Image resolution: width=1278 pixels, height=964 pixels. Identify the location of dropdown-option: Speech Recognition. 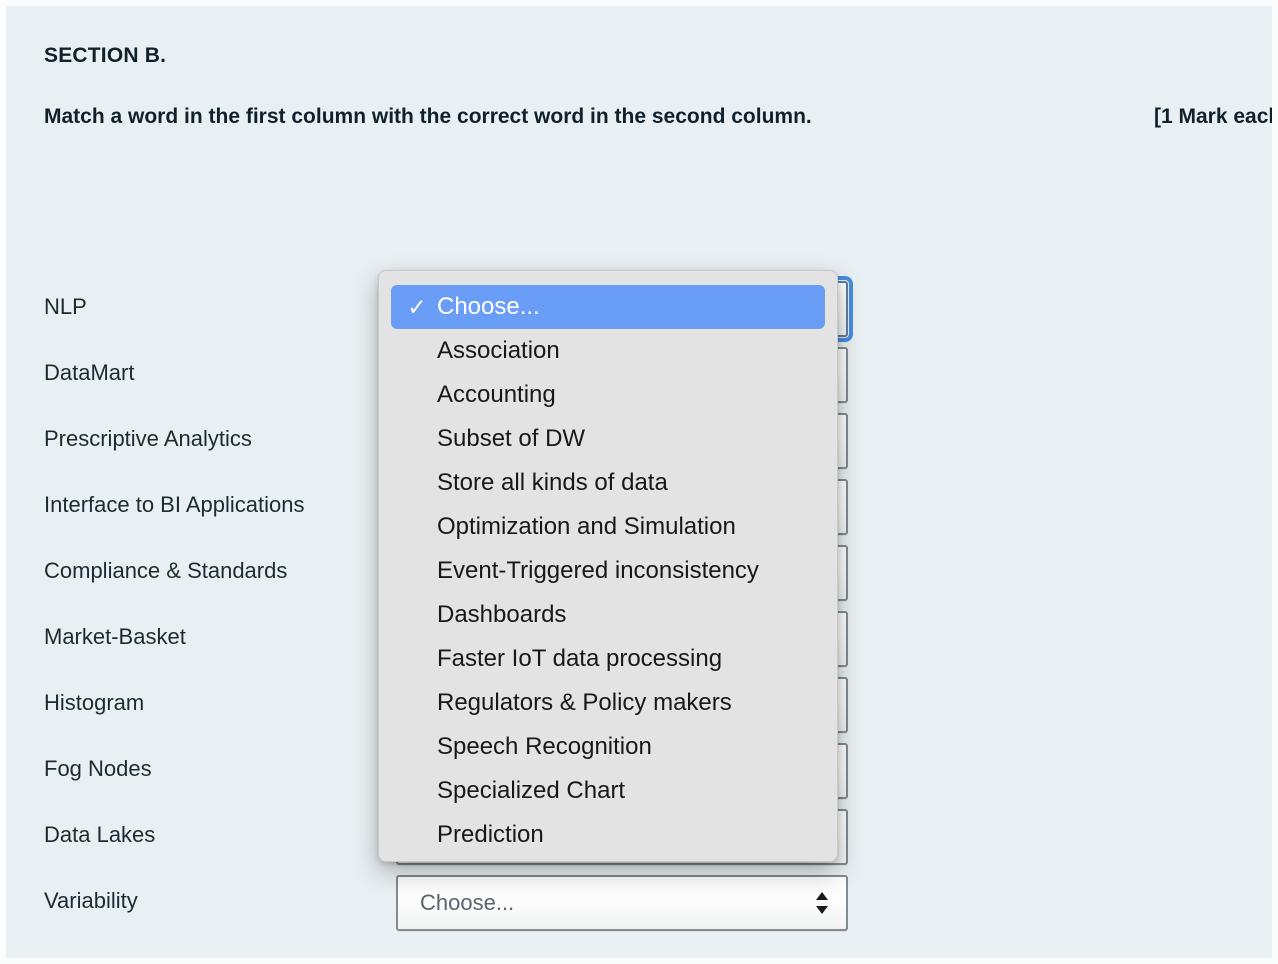
(608, 747).